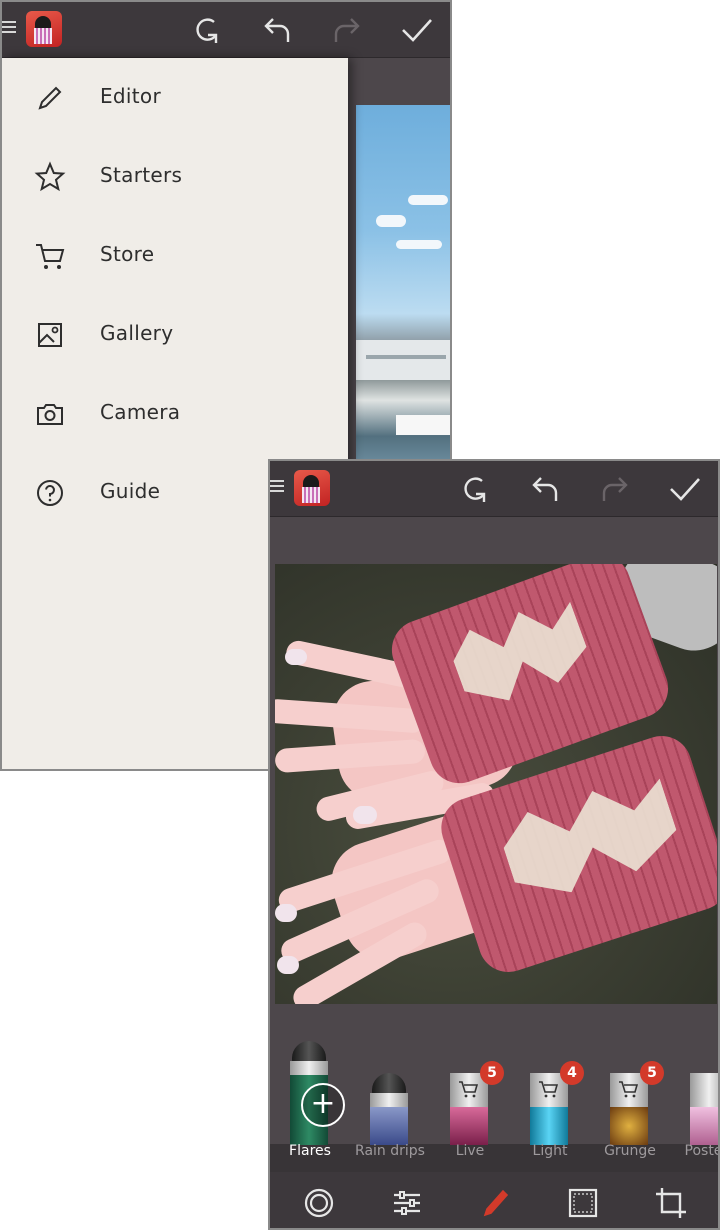  I want to click on menu-item-camera: Camera, so click(175, 414).